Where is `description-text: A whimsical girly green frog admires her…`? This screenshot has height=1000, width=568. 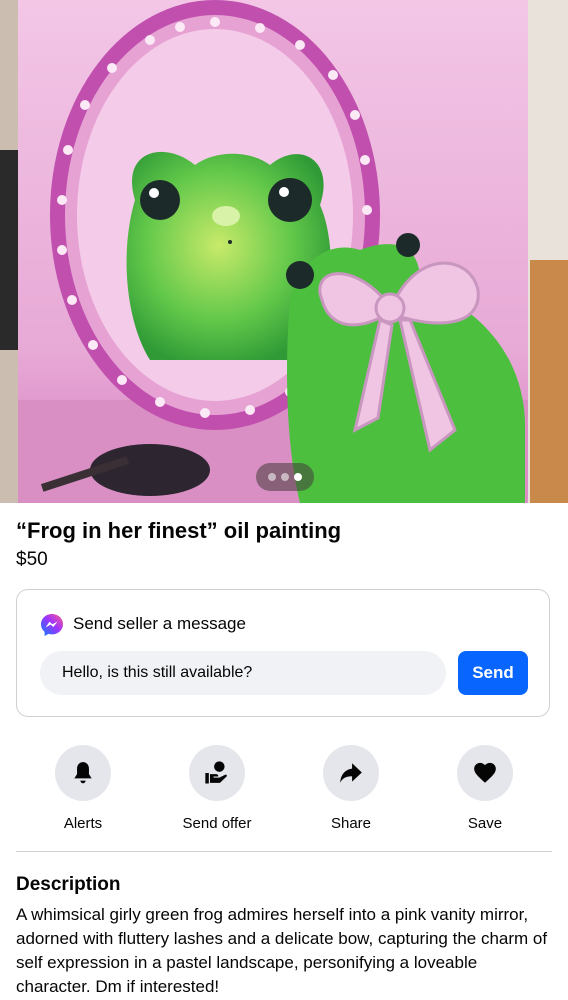
description-text: A whimsical girly green frog admires her… is located at coordinates (282, 950).